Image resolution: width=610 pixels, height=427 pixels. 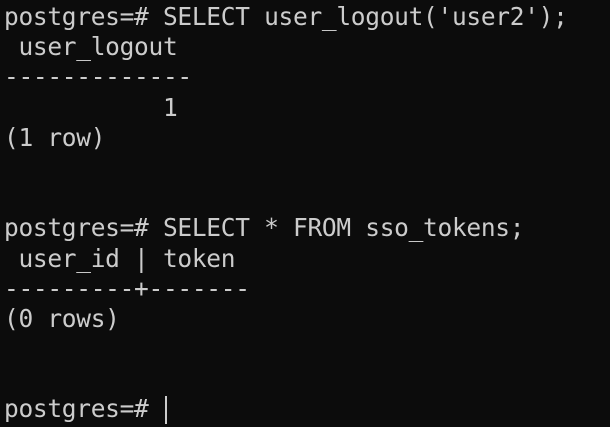 What do you see at coordinates (286, 16) in the screenshot?
I see `command-line-user-logout: postgres=# SELECT user_logout('user2');` at bounding box center [286, 16].